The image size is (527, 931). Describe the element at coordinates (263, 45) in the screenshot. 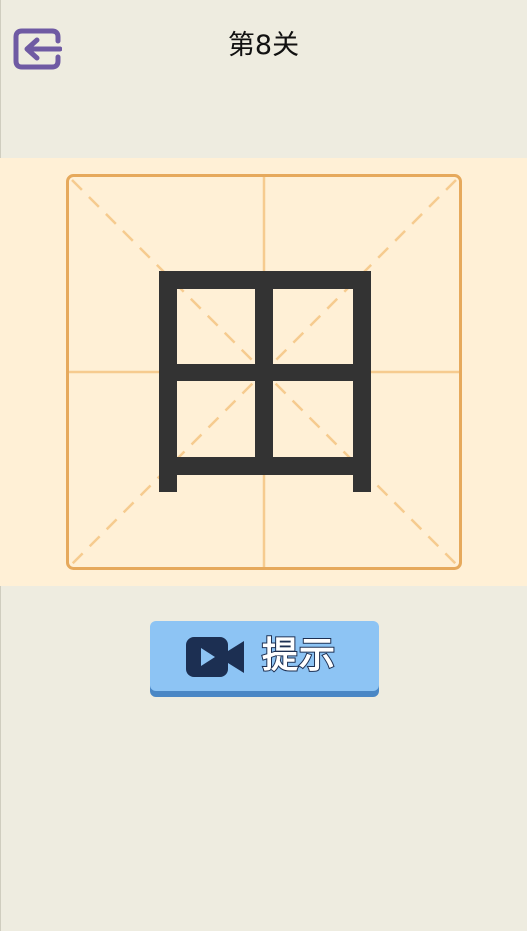

I see `level-title: 第8关` at that location.